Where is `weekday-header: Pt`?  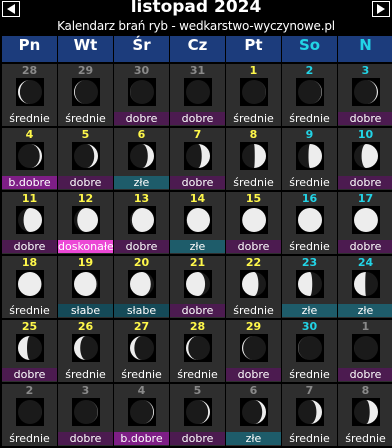
weekday-header: Pt is located at coordinates (253, 49).